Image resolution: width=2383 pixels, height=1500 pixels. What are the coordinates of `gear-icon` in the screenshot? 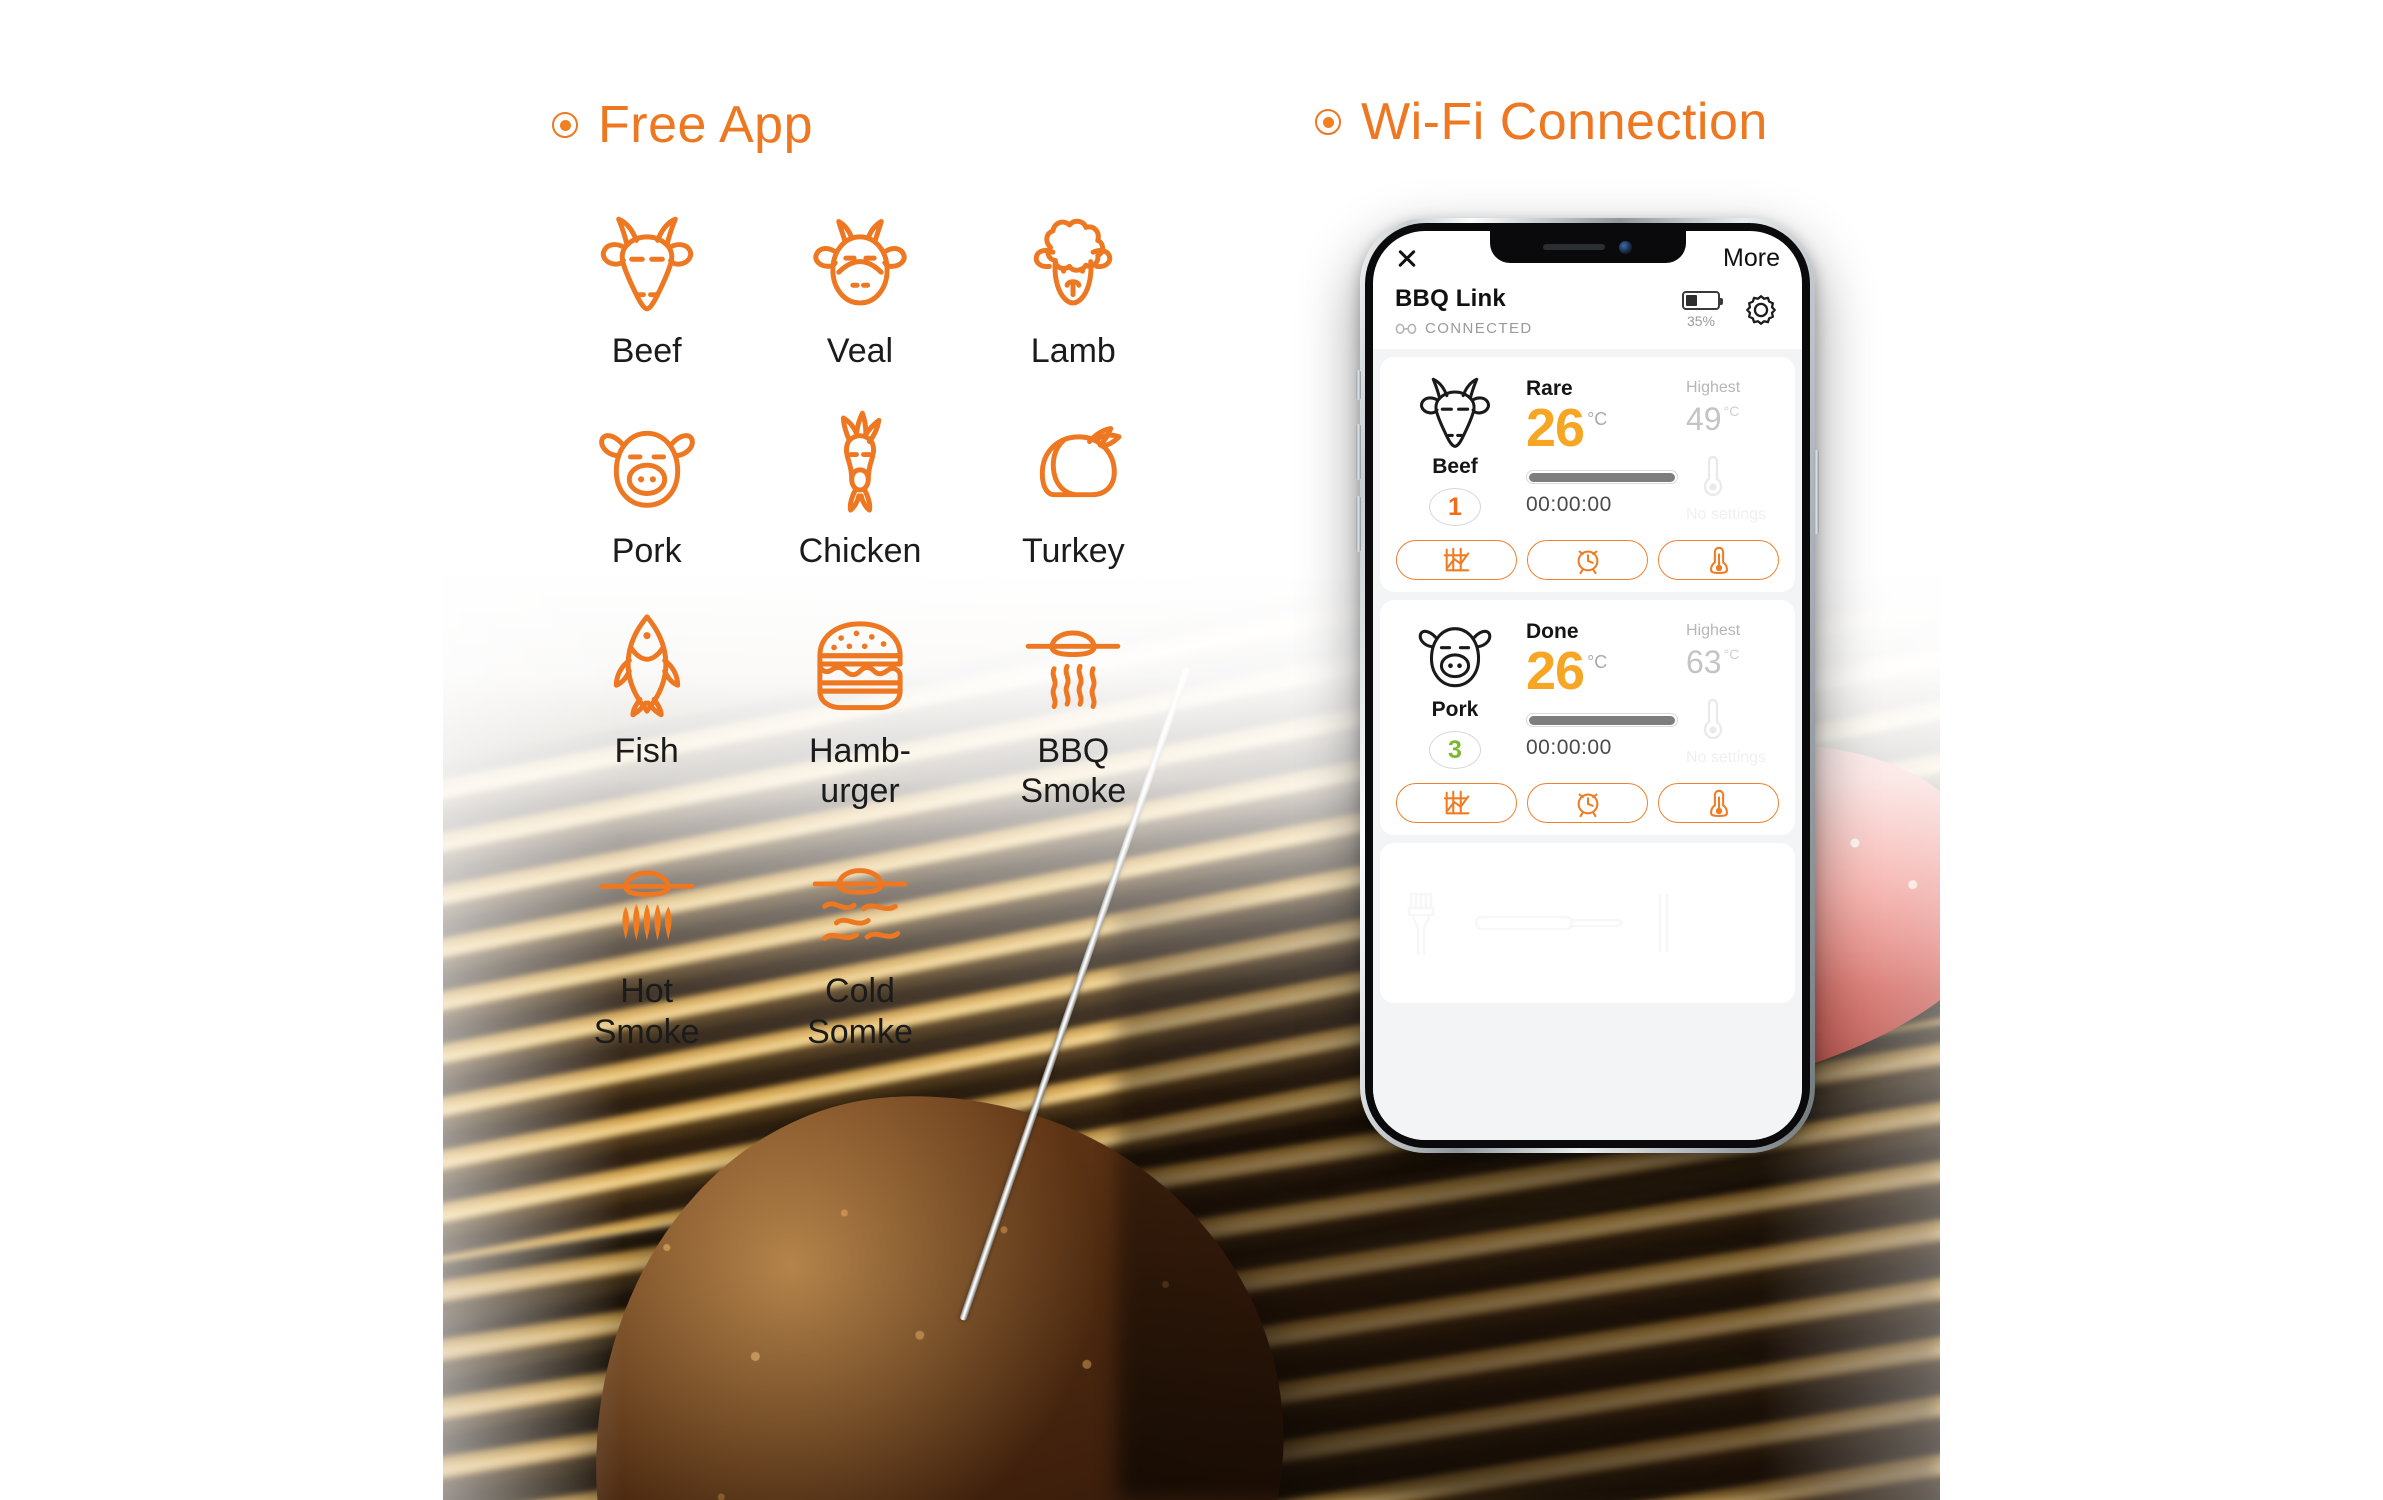 It's located at (1761, 310).